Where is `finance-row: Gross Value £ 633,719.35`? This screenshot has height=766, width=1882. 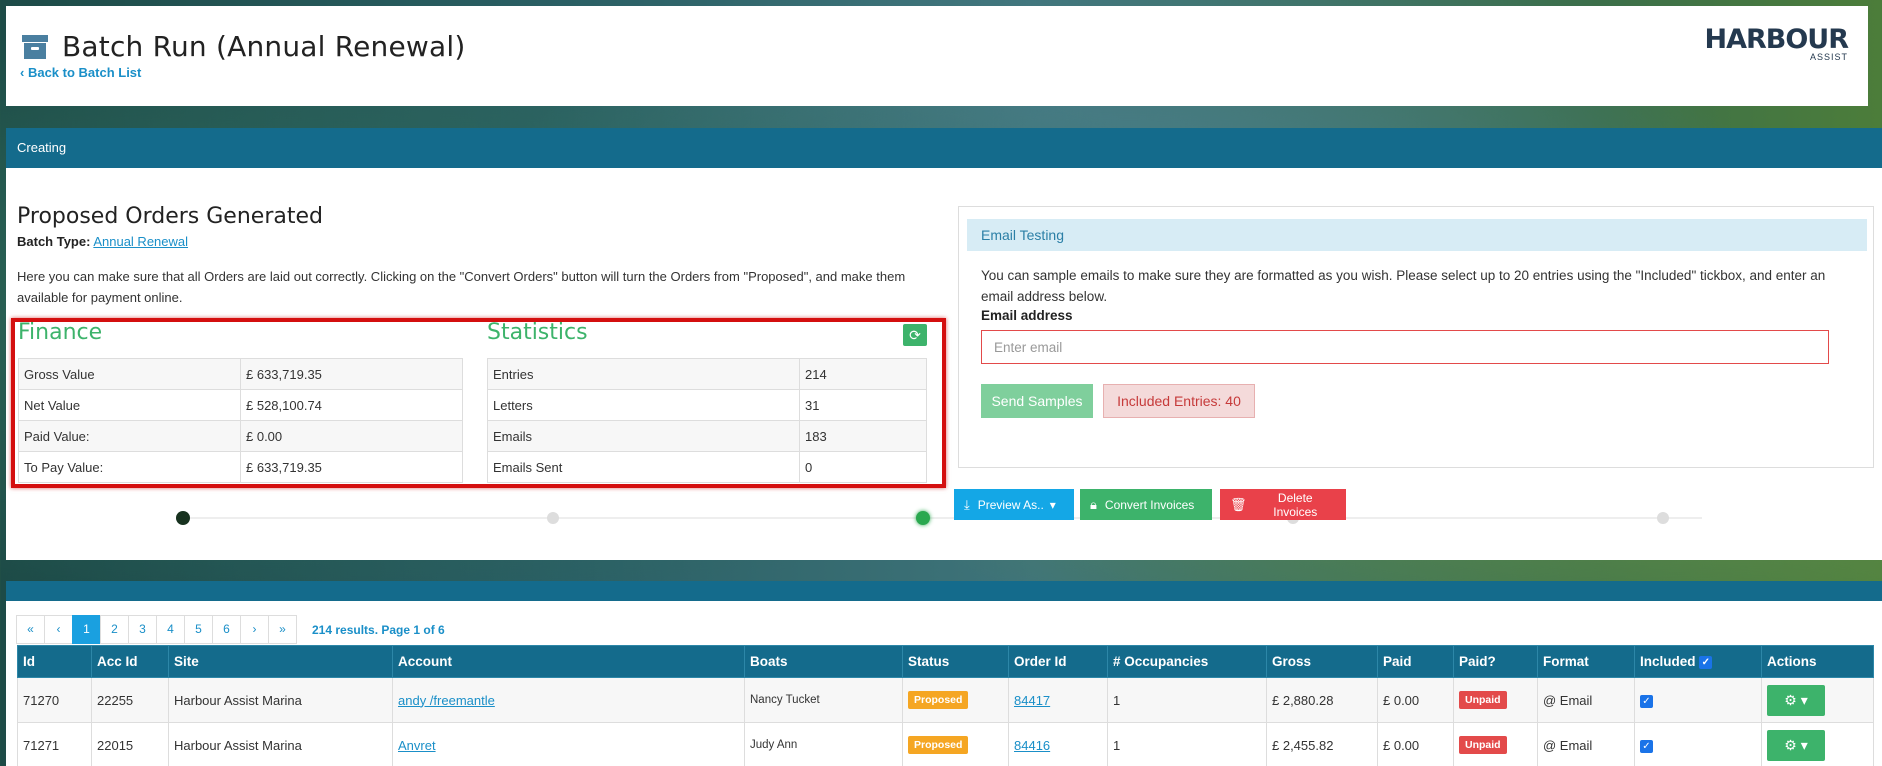 finance-row: Gross Value £ 633,719.35 is located at coordinates (240, 374).